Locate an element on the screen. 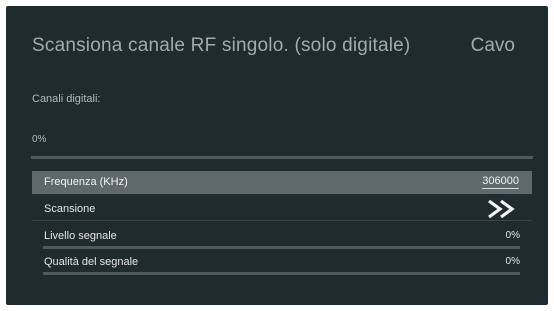  signal-quality-bar is located at coordinates (281, 273).